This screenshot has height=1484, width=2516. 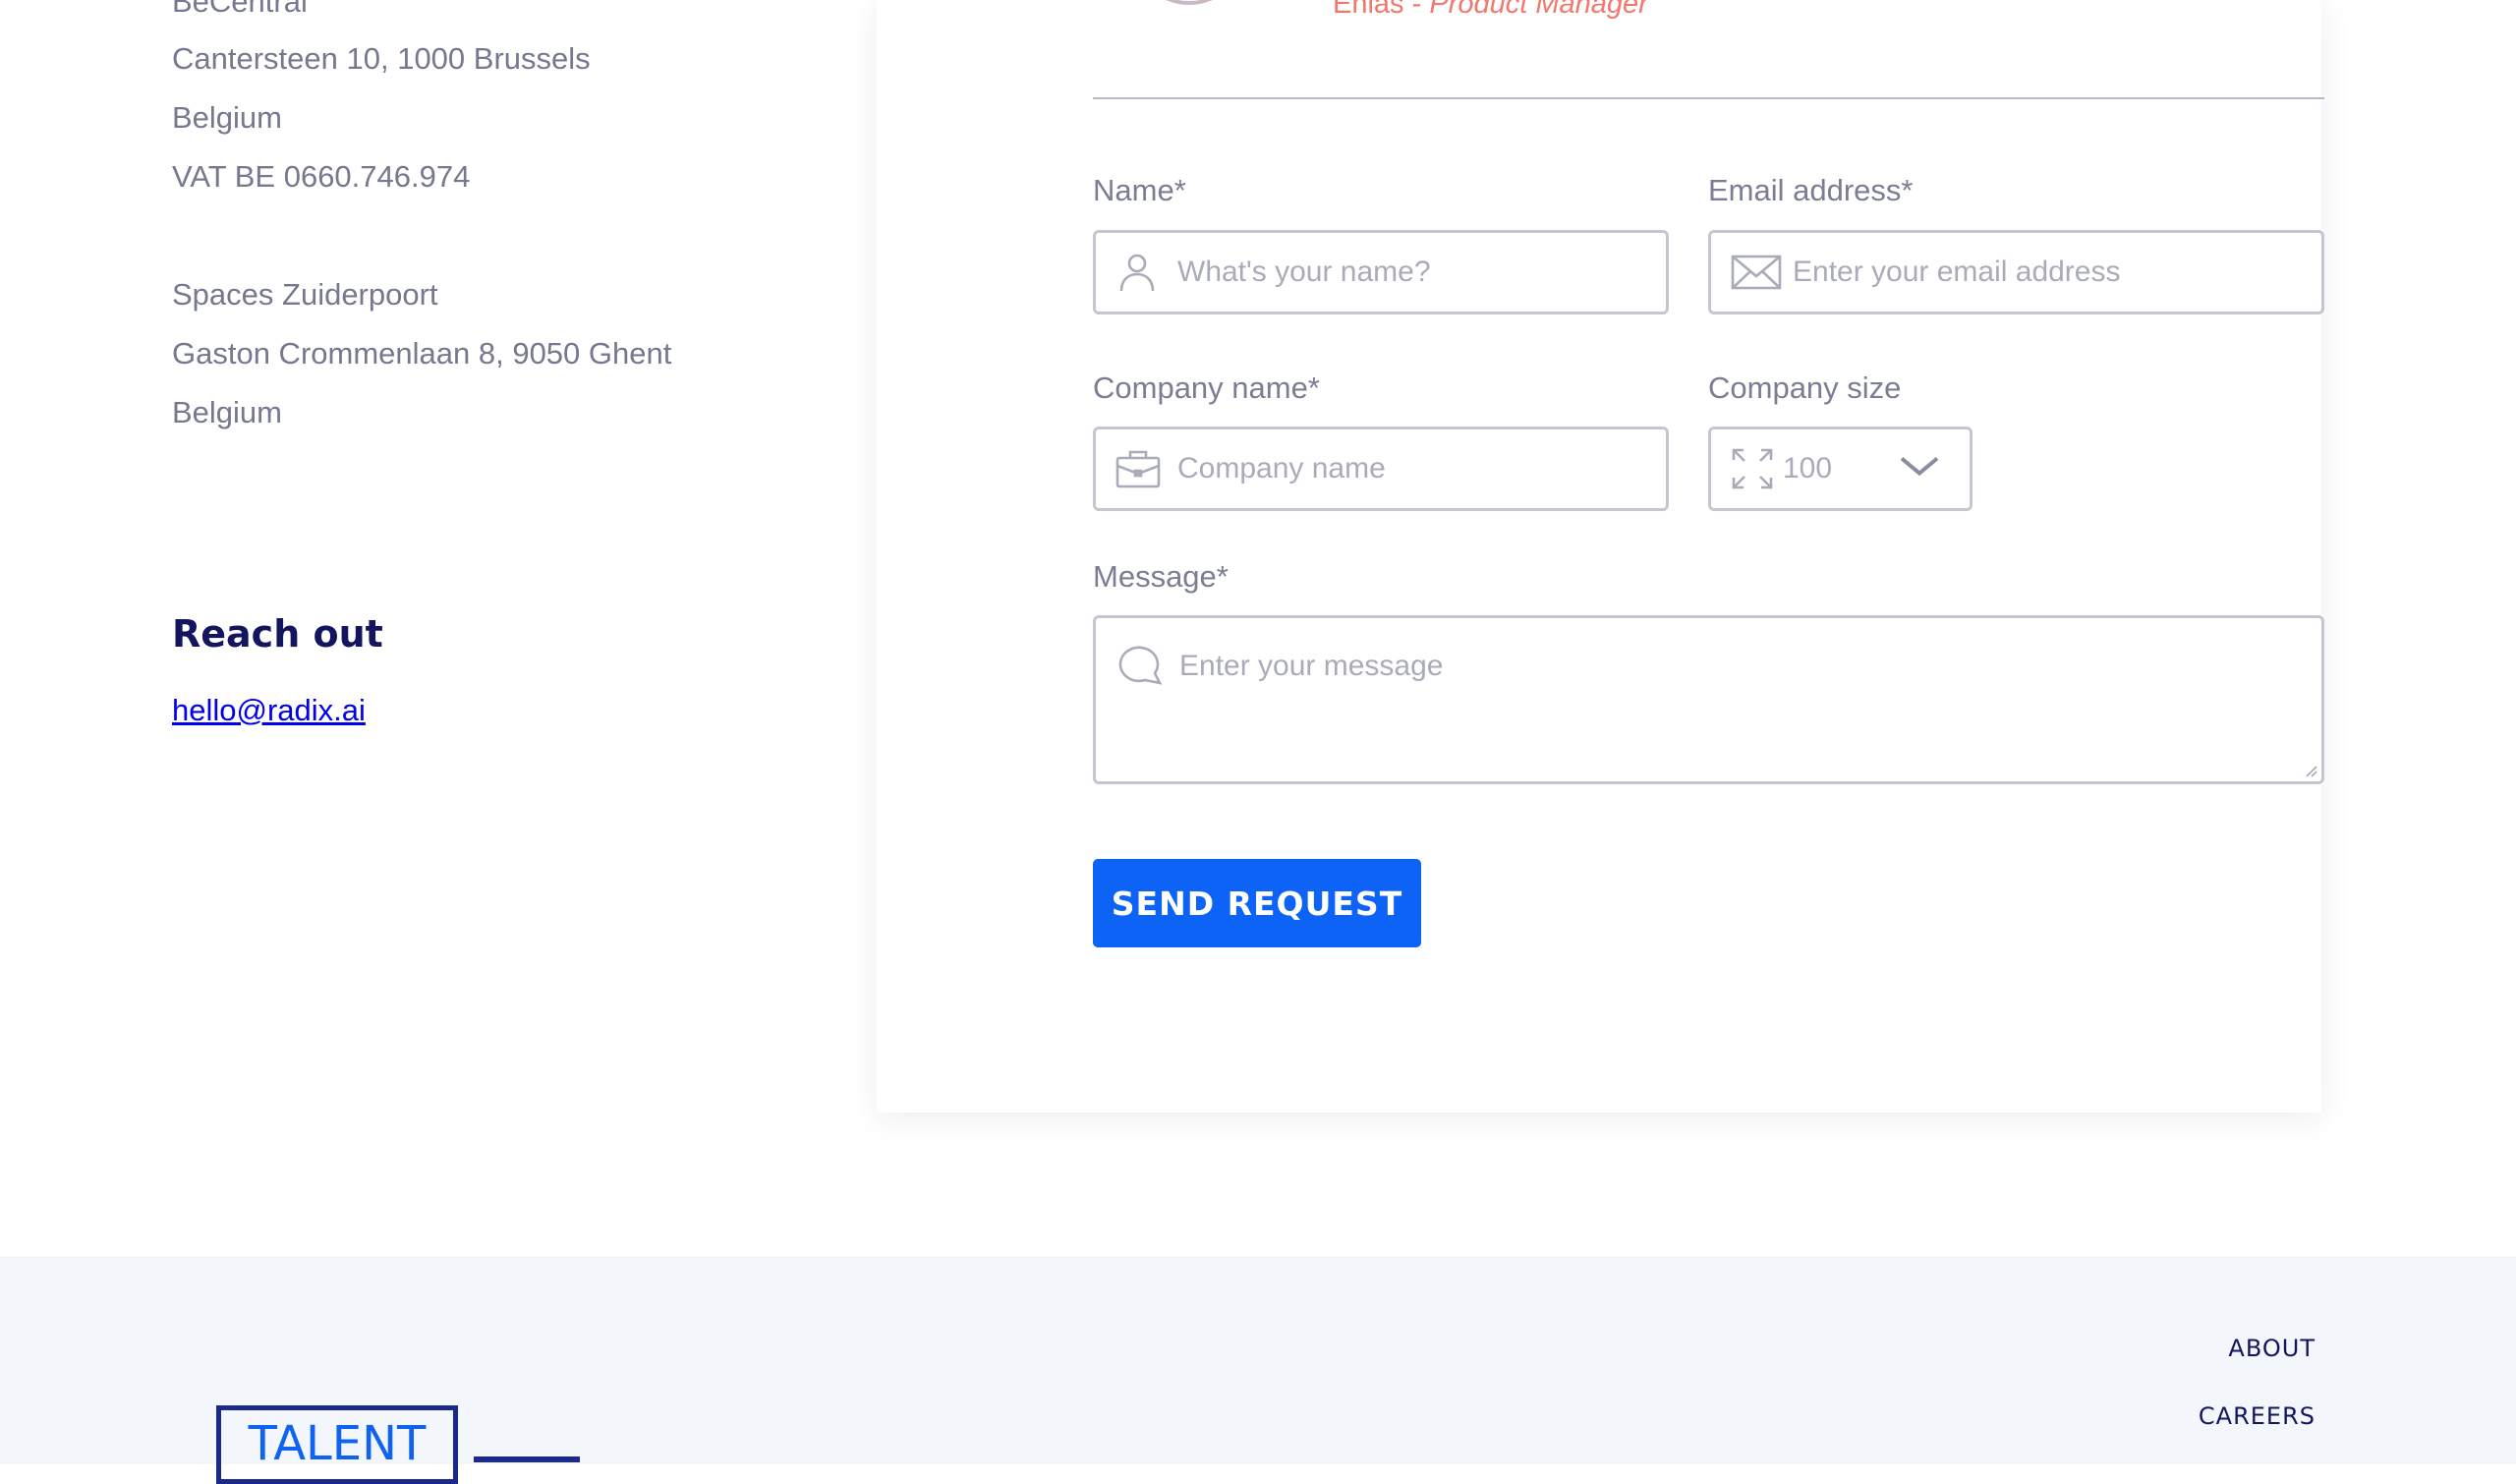 What do you see at coordinates (1805, 388) in the screenshot?
I see `company-size-label: Company size` at bounding box center [1805, 388].